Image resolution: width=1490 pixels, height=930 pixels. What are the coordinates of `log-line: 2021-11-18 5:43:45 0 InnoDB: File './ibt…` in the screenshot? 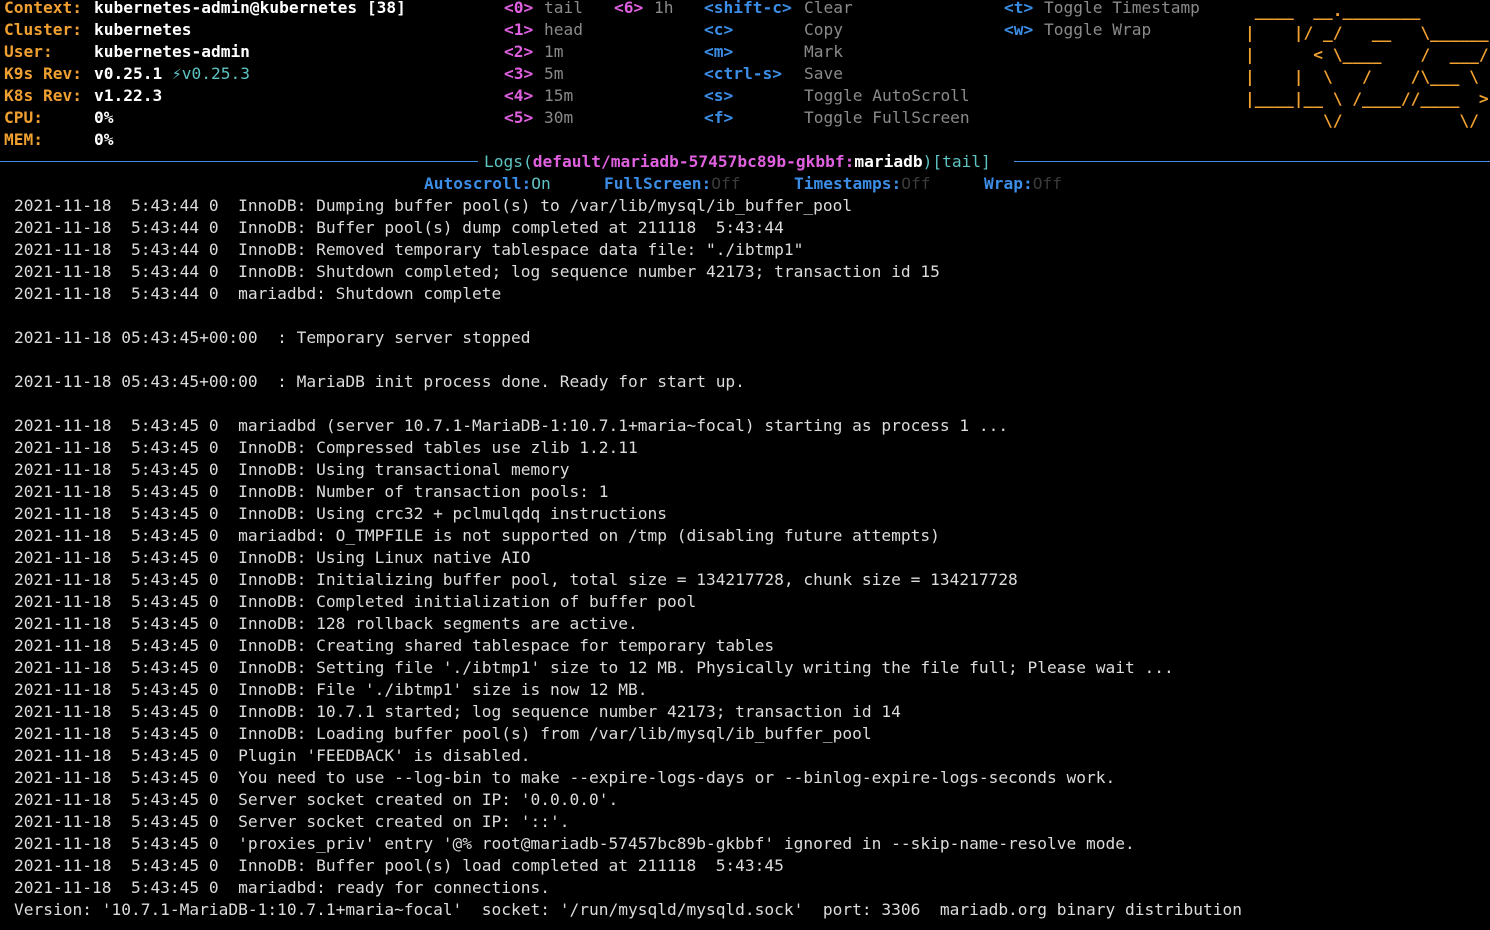 It's located at (331, 689).